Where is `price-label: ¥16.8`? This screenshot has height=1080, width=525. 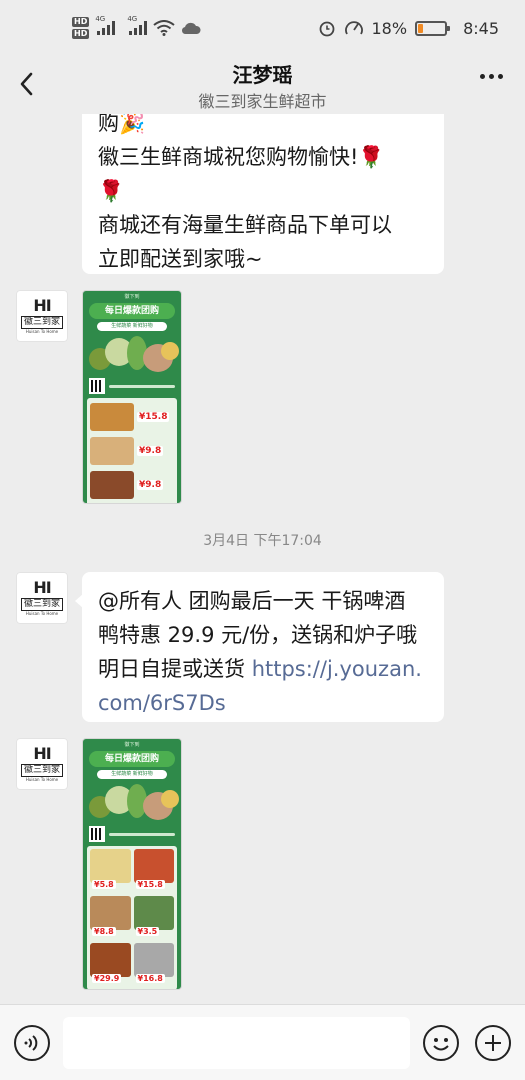 price-label: ¥16.8 is located at coordinates (150, 978).